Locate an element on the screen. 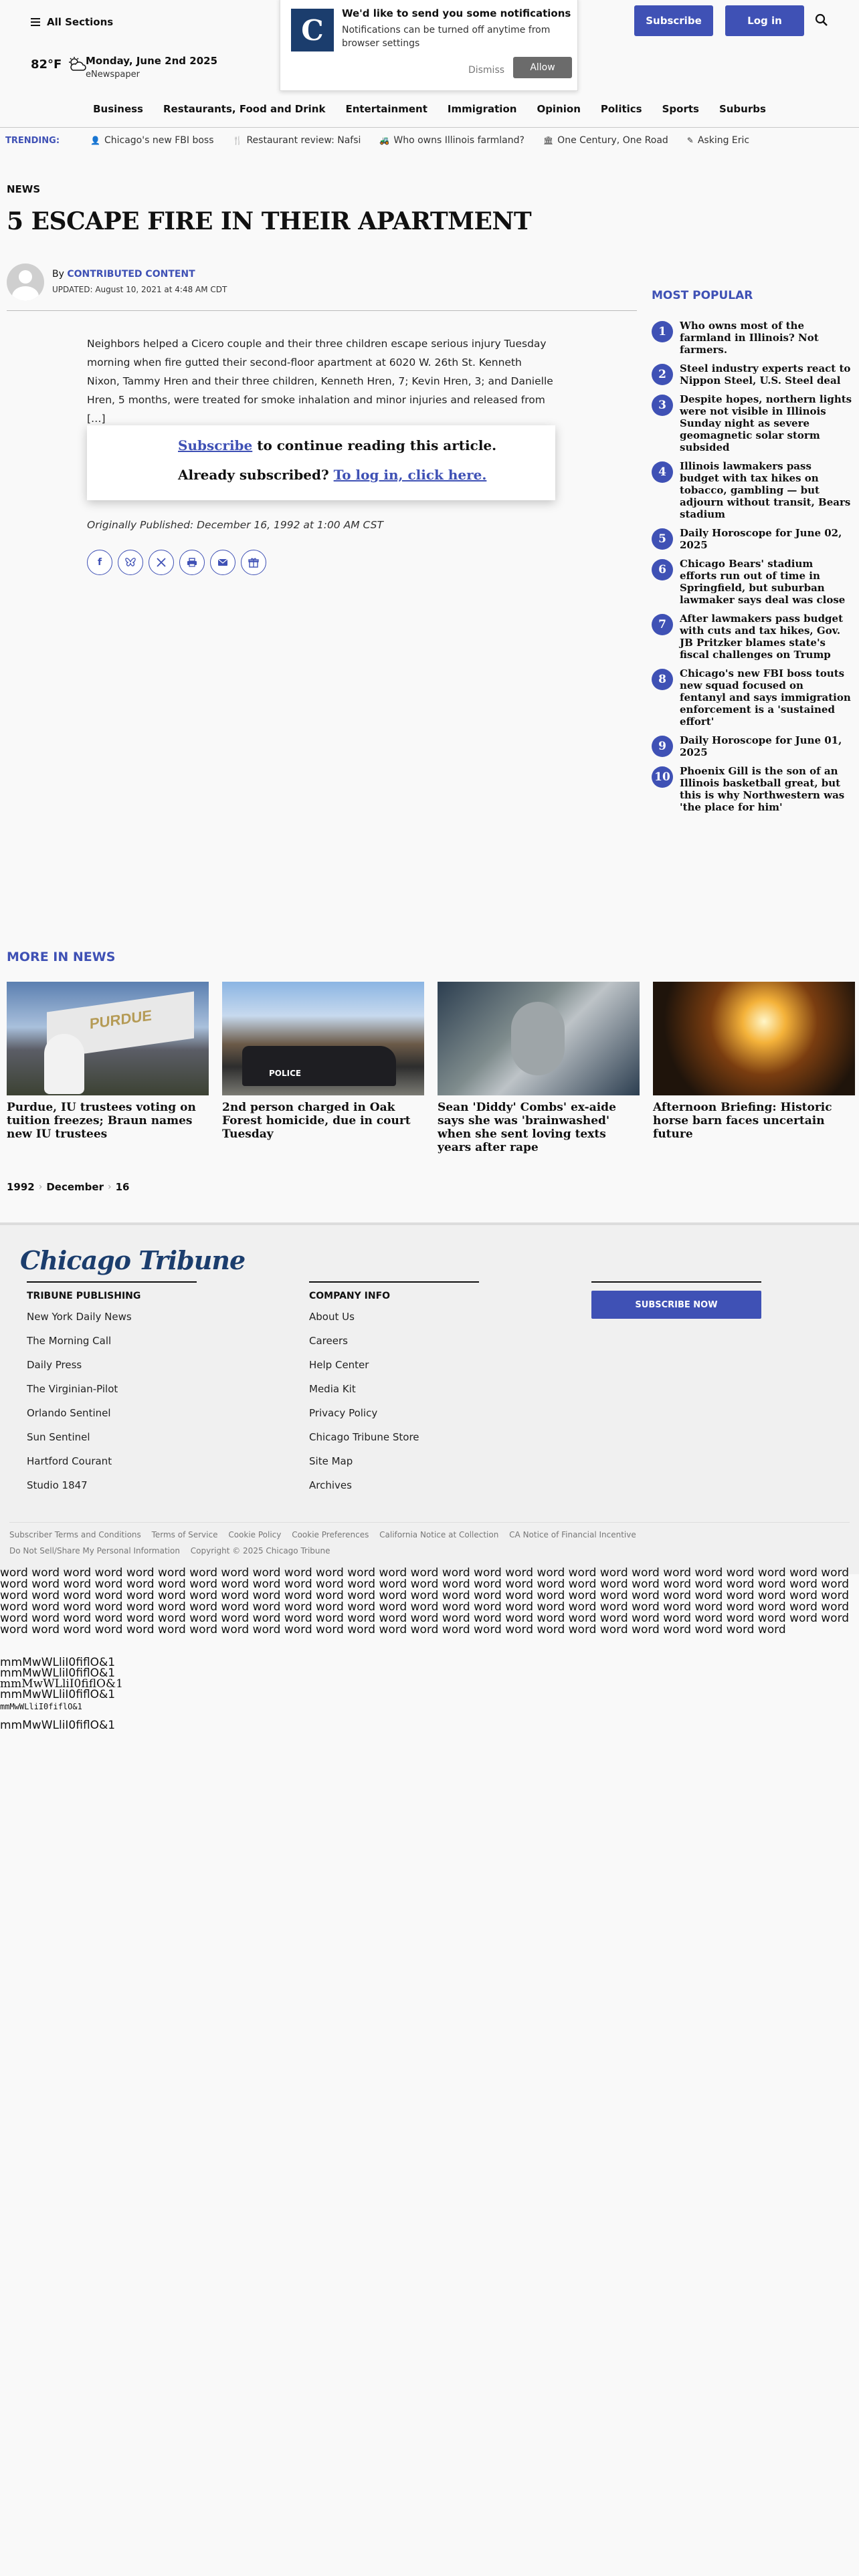  paywall-login-link: To log in, click here. is located at coordinates (411, 475).